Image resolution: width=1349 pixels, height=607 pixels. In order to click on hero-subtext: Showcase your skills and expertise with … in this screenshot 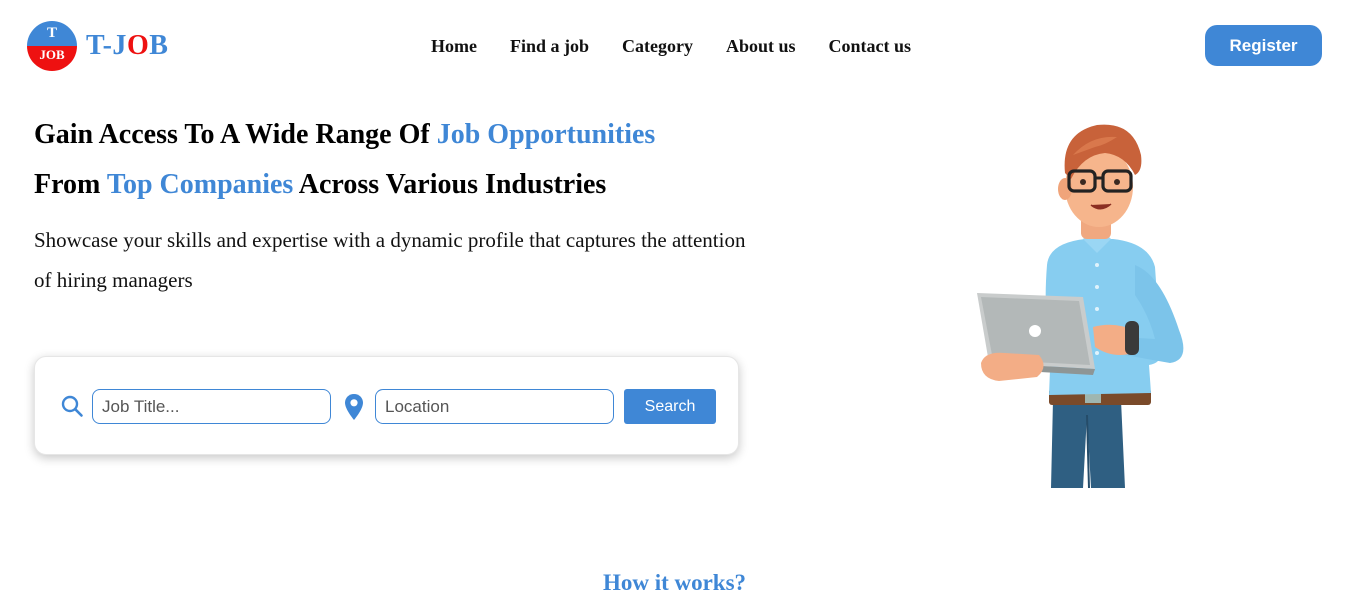, I will do `click(390, 260)`.